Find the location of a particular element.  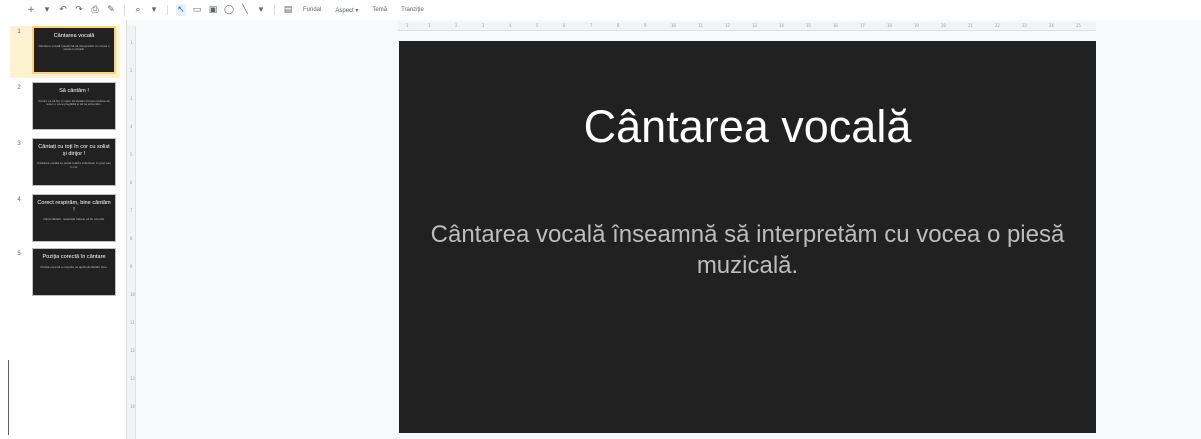

shape-icon: ◯ is located at coordinates (229, 10).